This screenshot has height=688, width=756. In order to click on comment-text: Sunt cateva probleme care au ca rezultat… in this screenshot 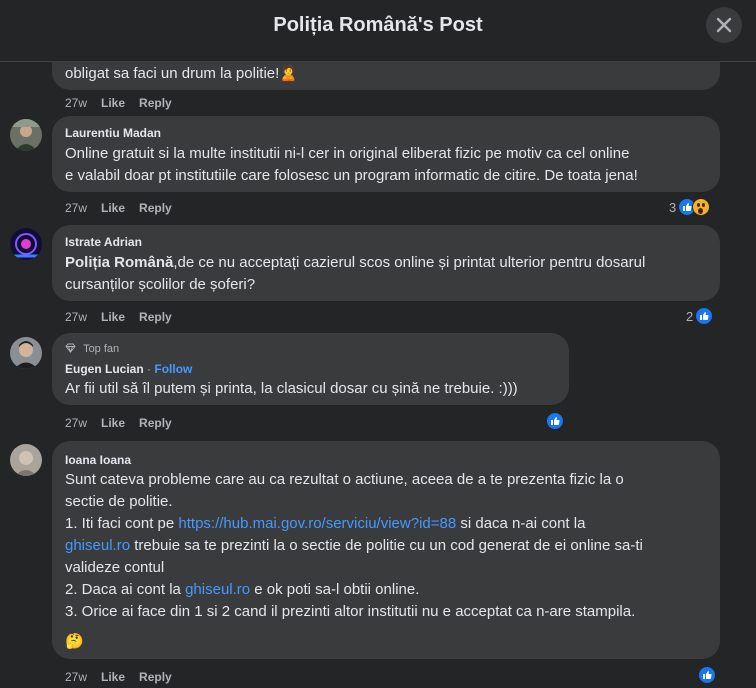, I will do `click(344, 479)`.